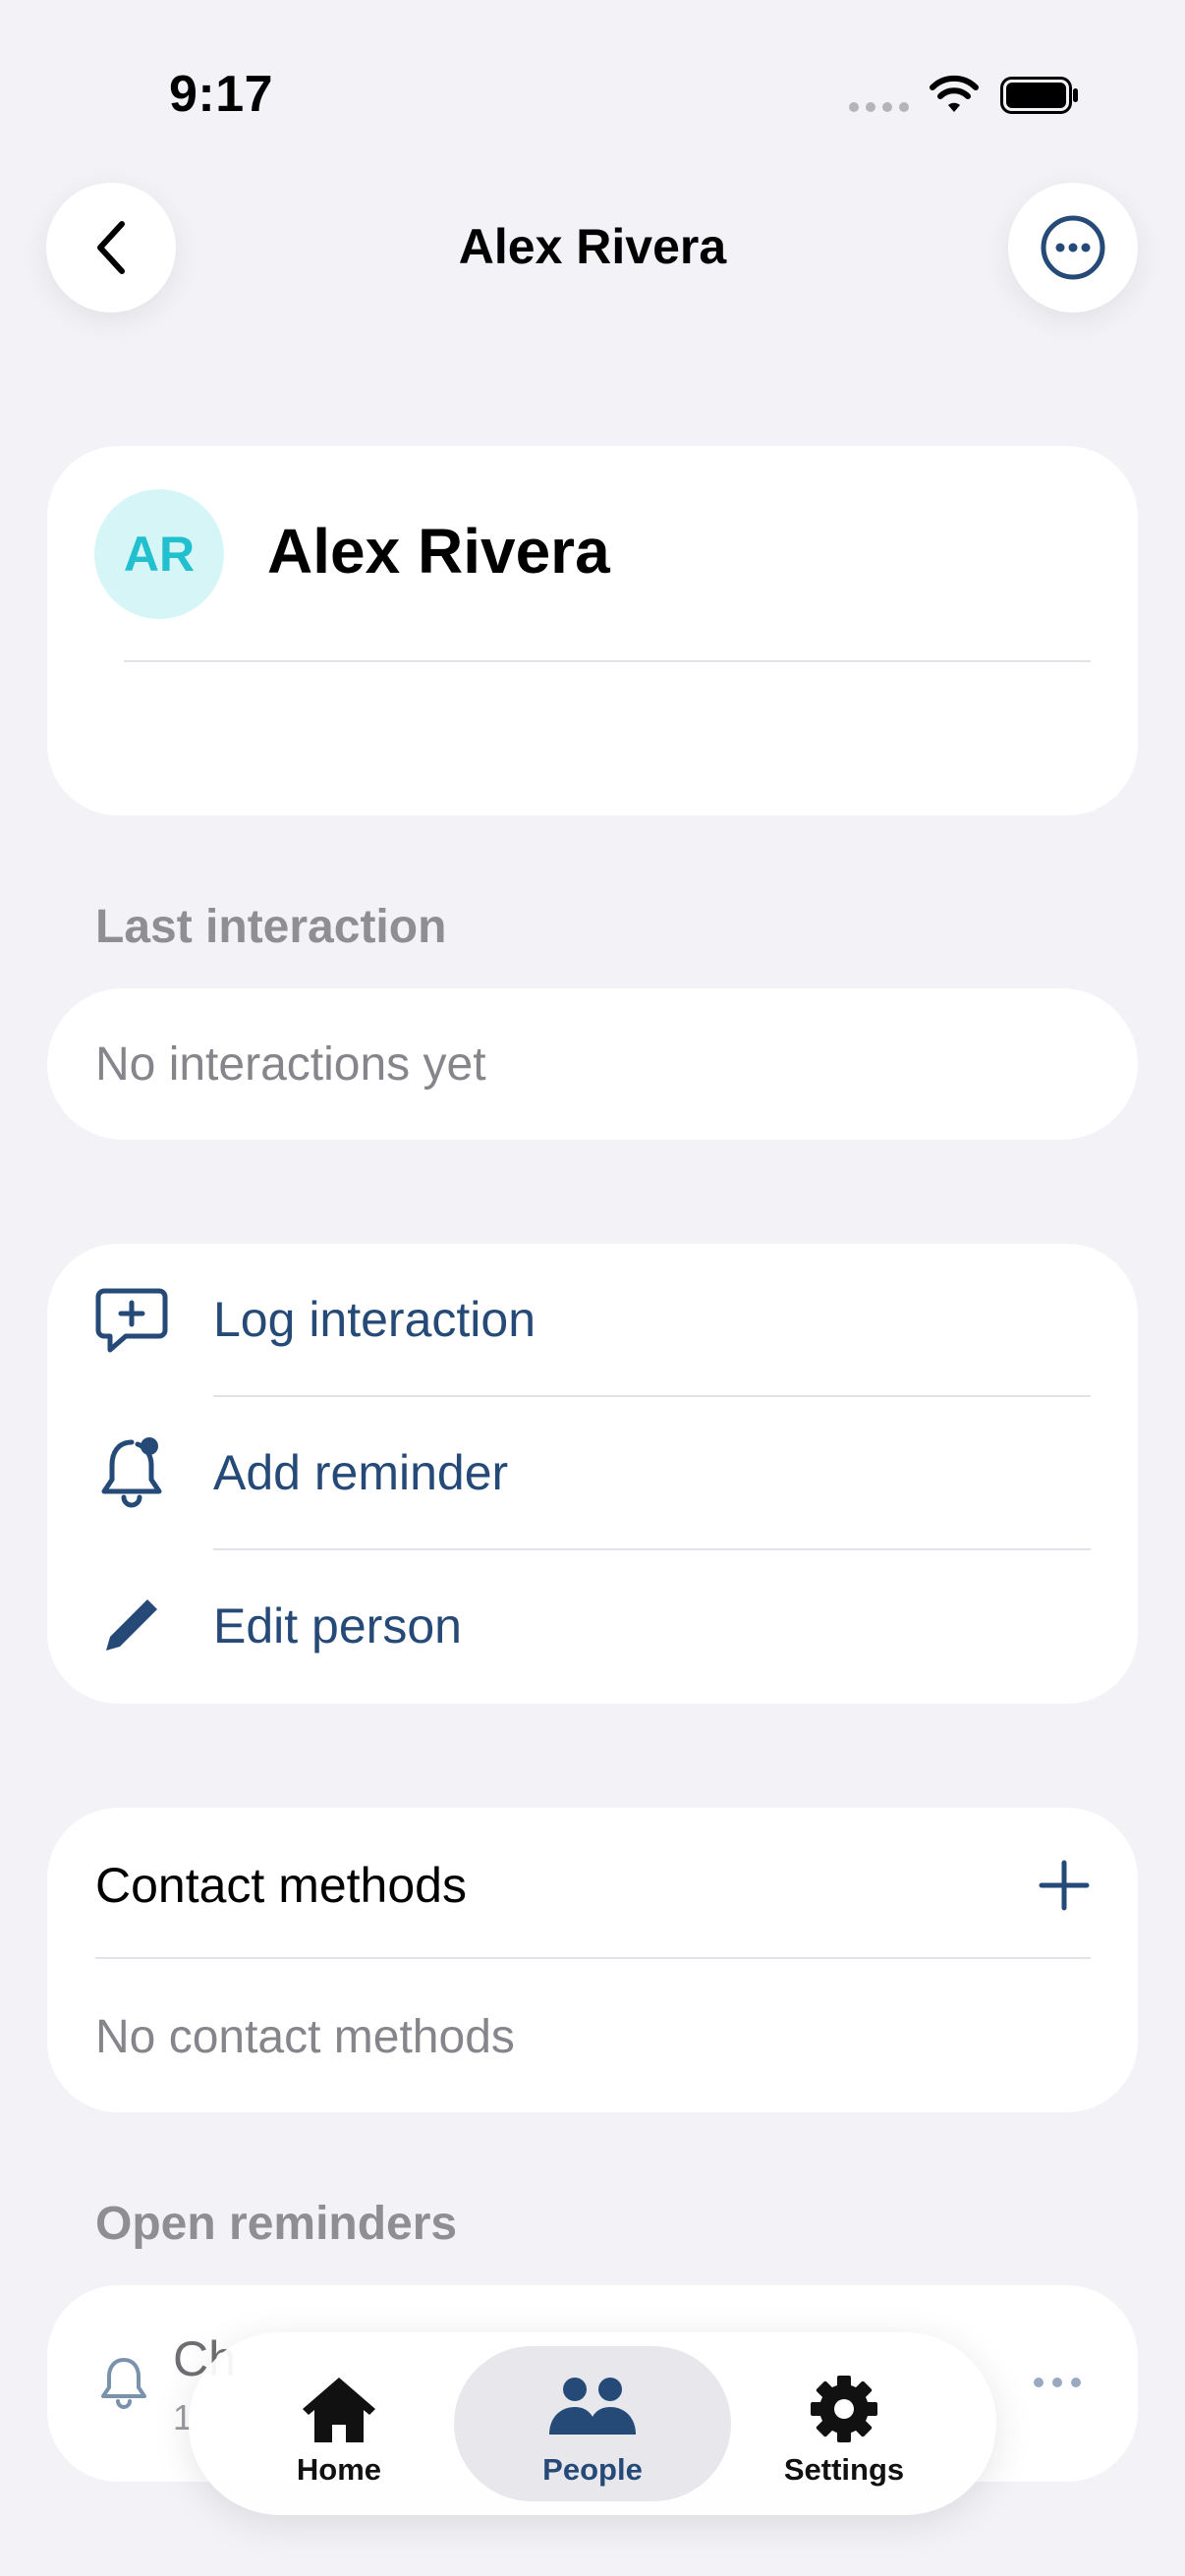 Image resolution: width=1185 pixels, height=2576 pixels. Describe the element at coordinates (159, 554) in the screenshot. I see `avatar: AR` at that location.